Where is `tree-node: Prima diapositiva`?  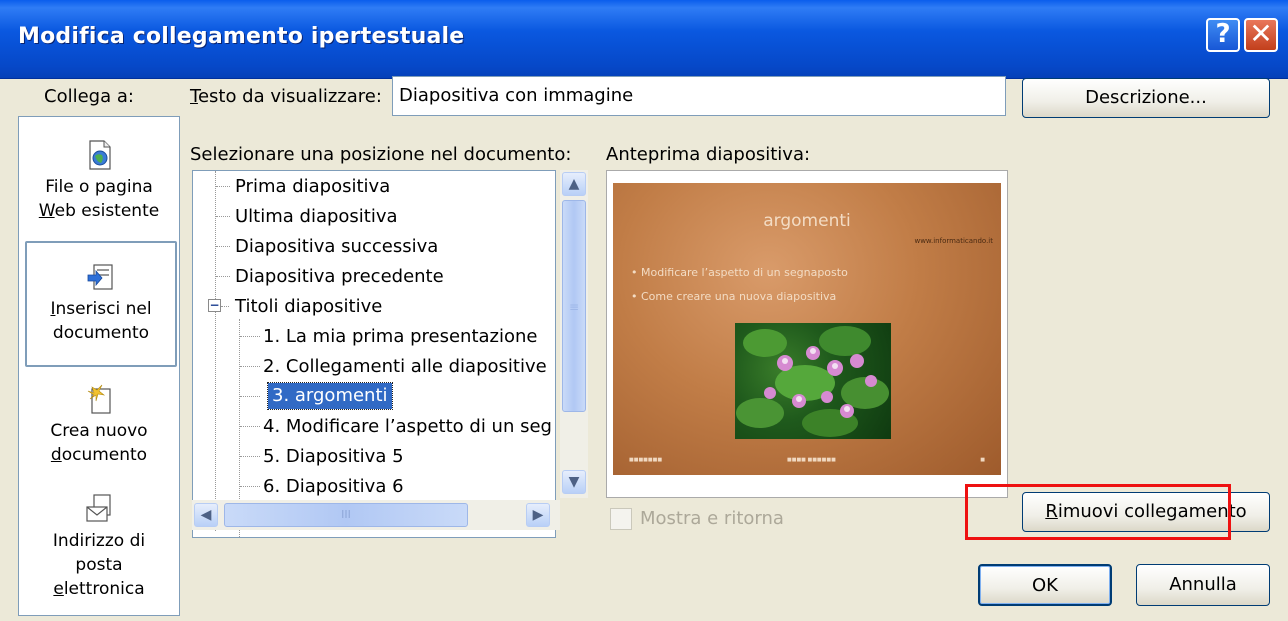
tree-node: Prima diapositiva is located at coordinates (312, 187).